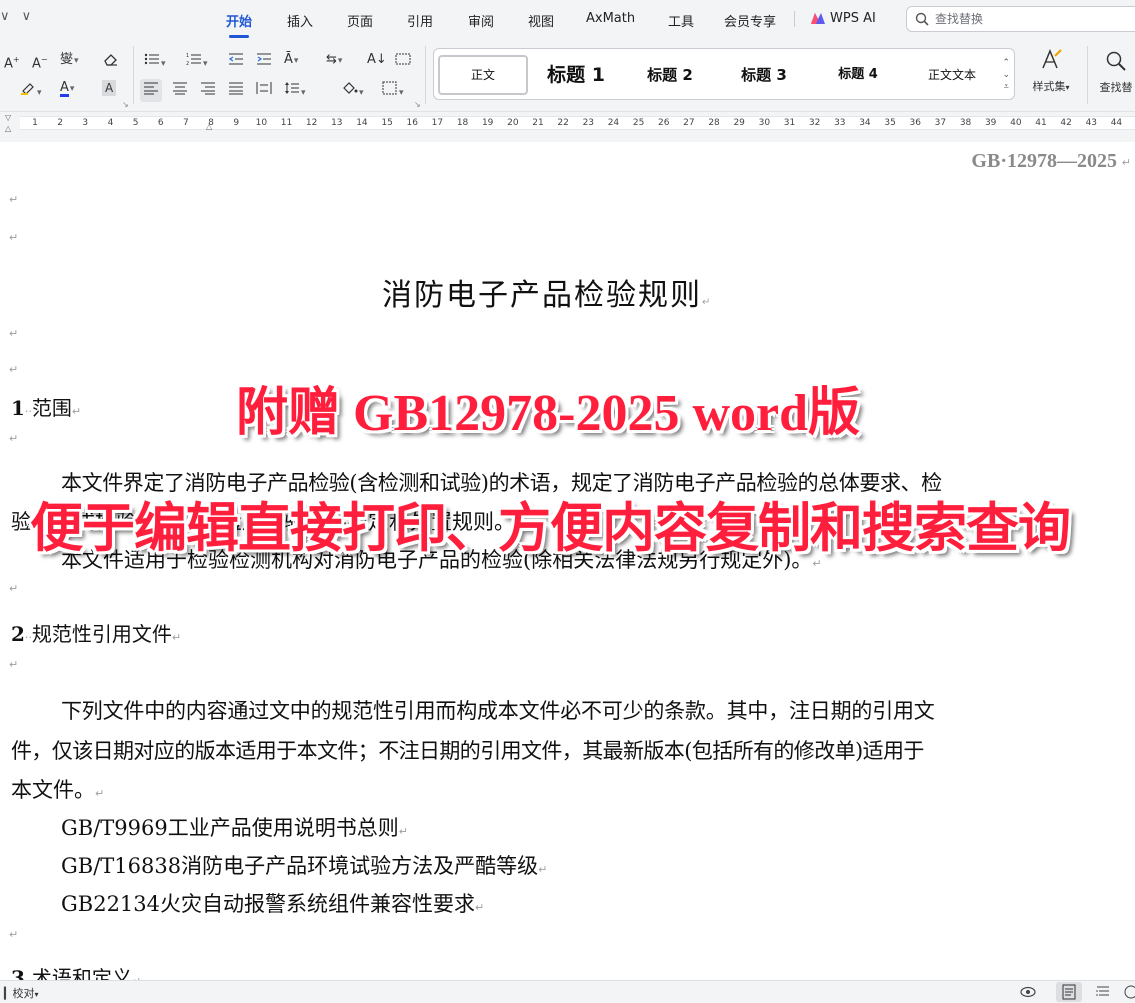 Image resolution: width=1135 pixels, height=1003 pixels. Describe the element at coordinates (264, 90) in the screenshot. I see `distributed-button` at that location.